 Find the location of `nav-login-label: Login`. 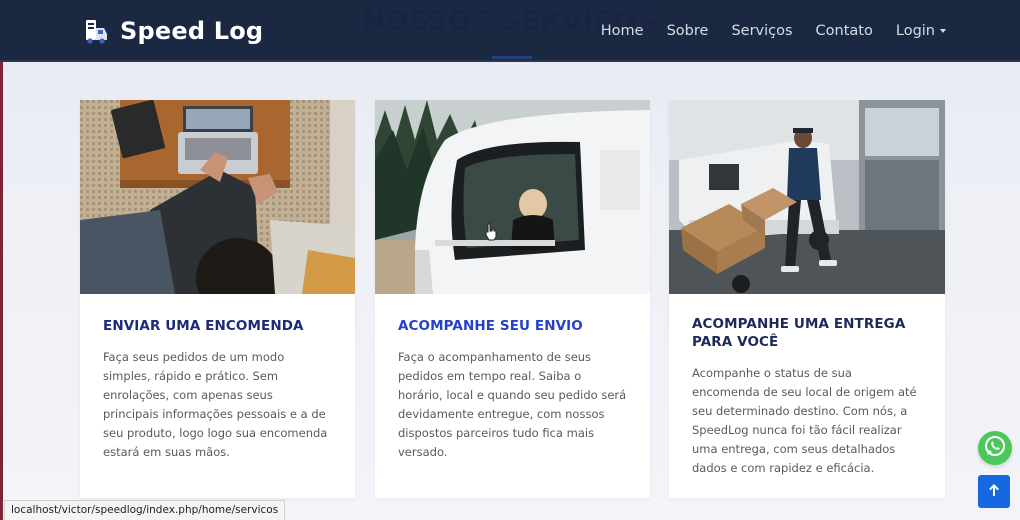

nav-login-label: Login is located at coordinates (915, 31).